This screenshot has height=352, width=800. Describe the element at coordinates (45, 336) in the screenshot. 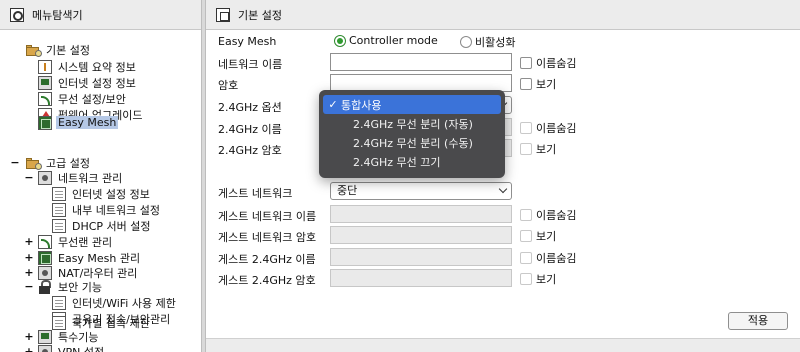

I see `special-icon` at that location.